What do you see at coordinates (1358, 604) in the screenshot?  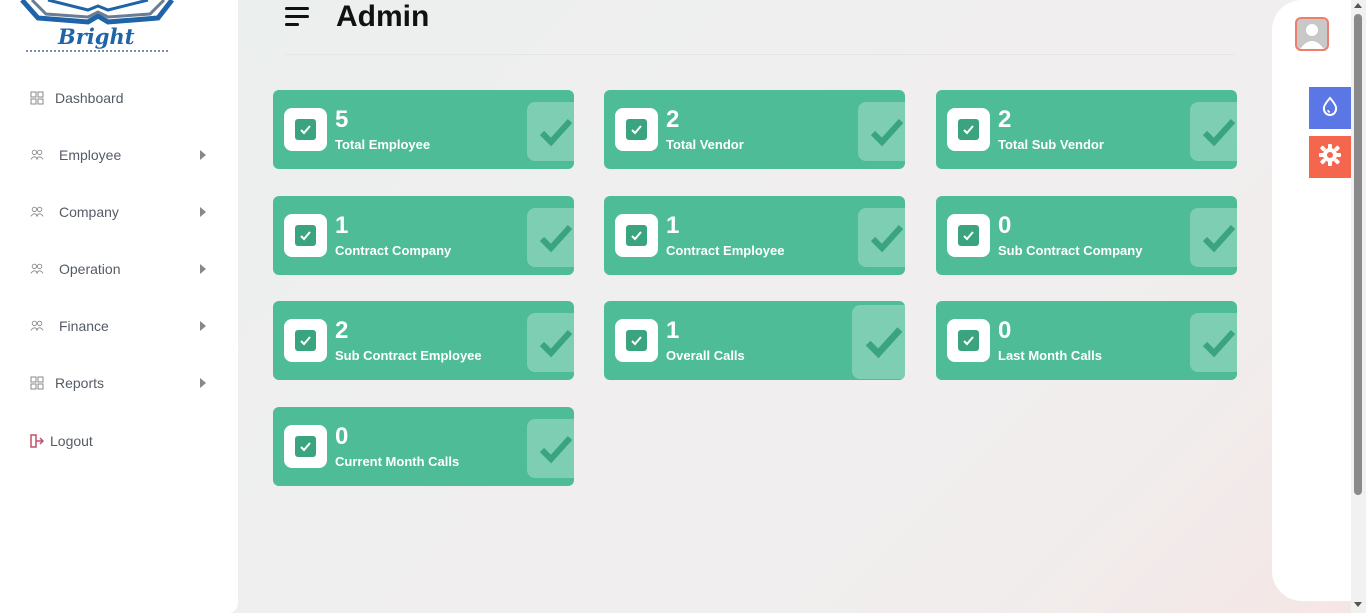 I see `scroll-down-icon` at bounding box center [1358, 604].